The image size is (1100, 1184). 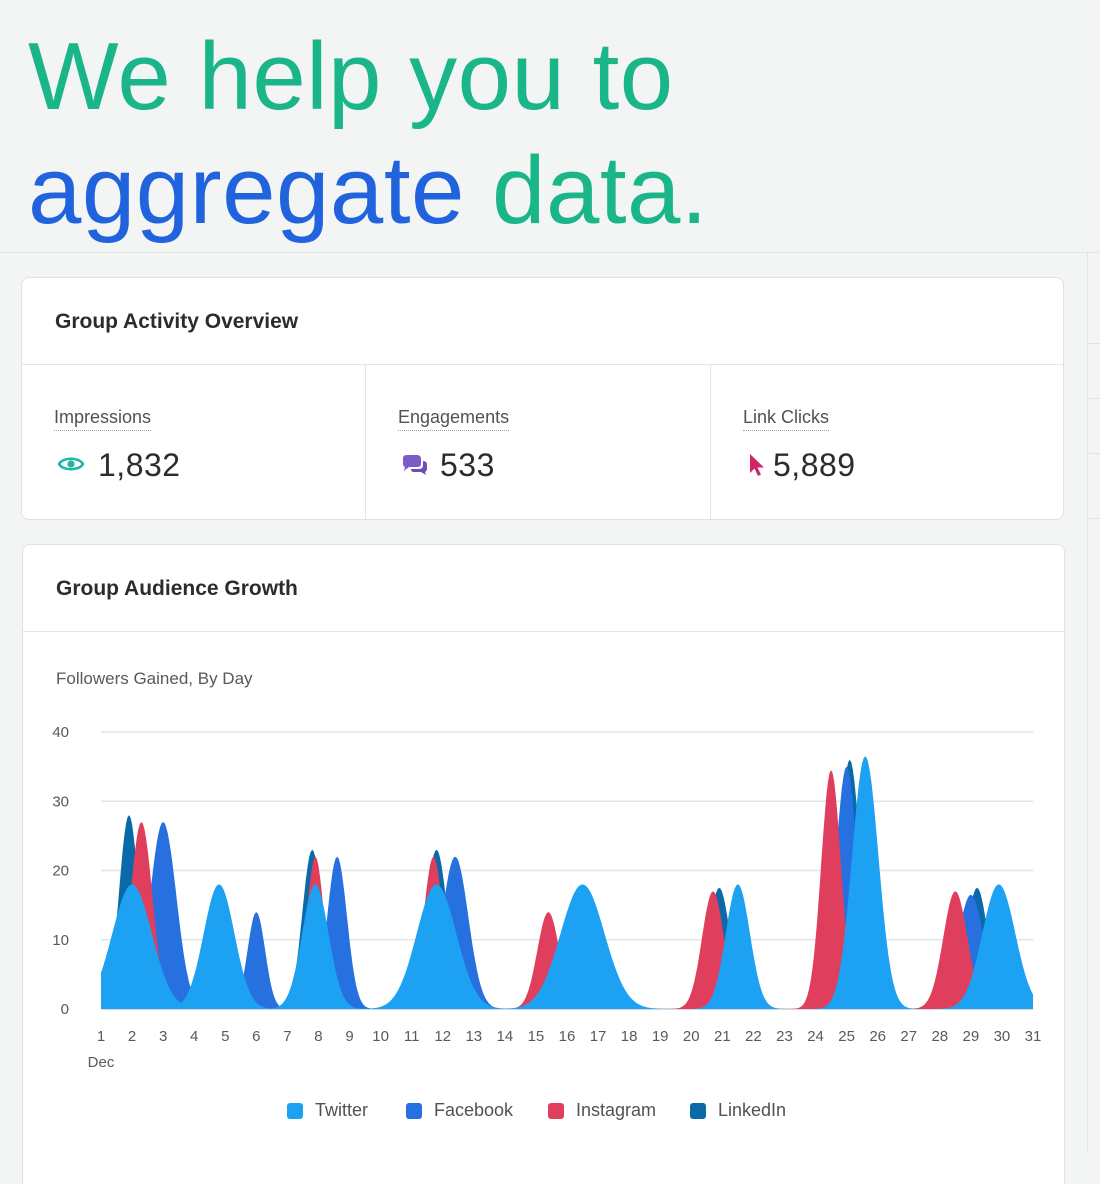 What do you see at coordinates (65, 1009) in the screenshot?
I see `y-tick-label: 0` at bounding box center [65, 1009].